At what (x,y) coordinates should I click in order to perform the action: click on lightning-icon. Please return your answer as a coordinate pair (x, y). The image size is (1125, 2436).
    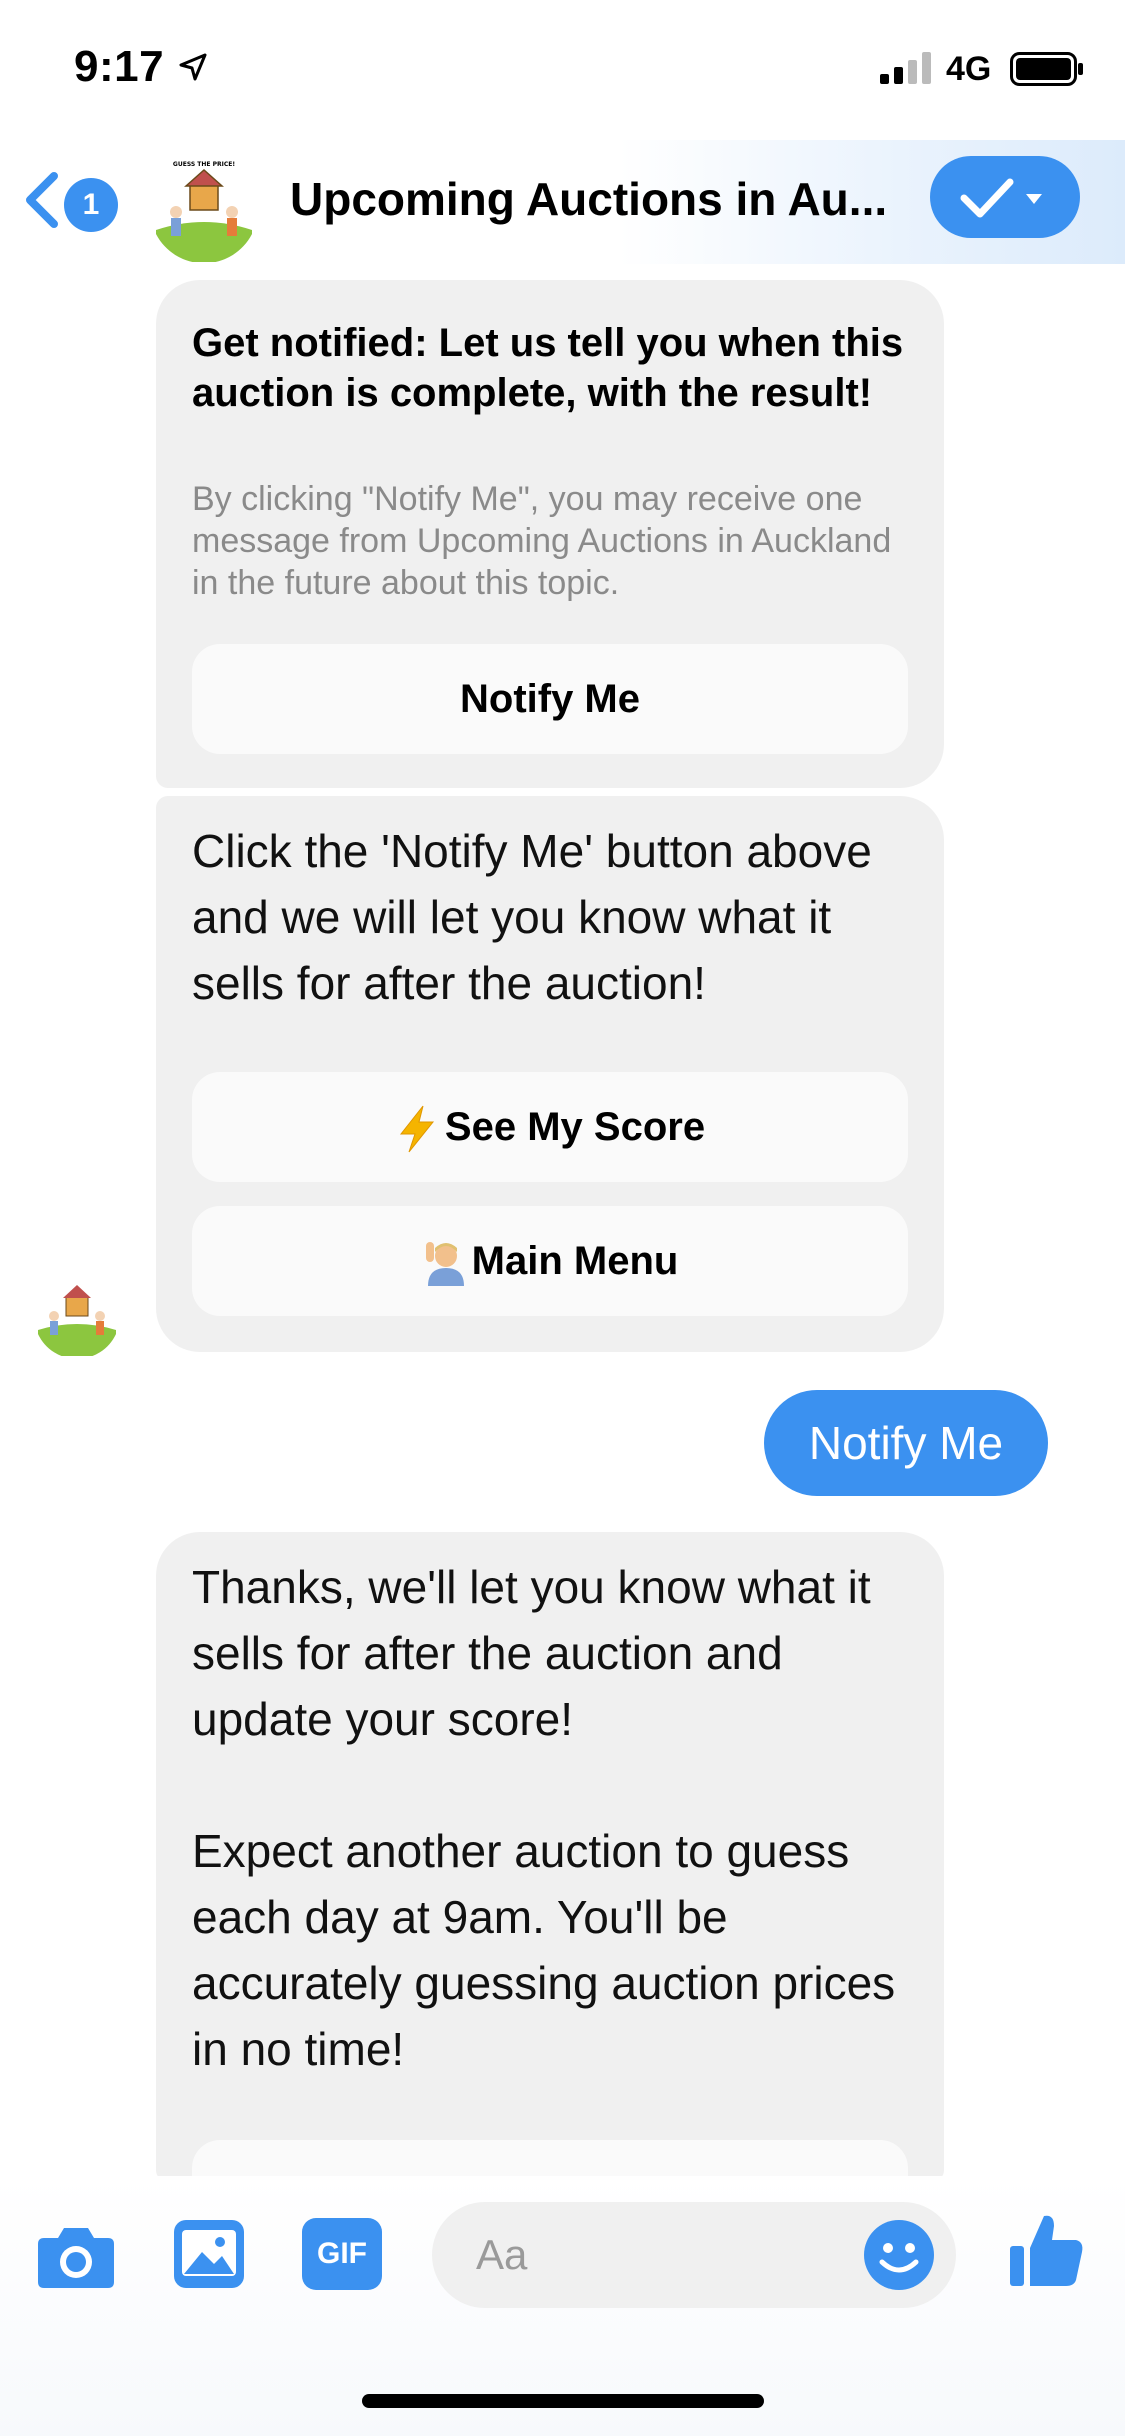
    Looking at the image, I should click on (416, 1129).